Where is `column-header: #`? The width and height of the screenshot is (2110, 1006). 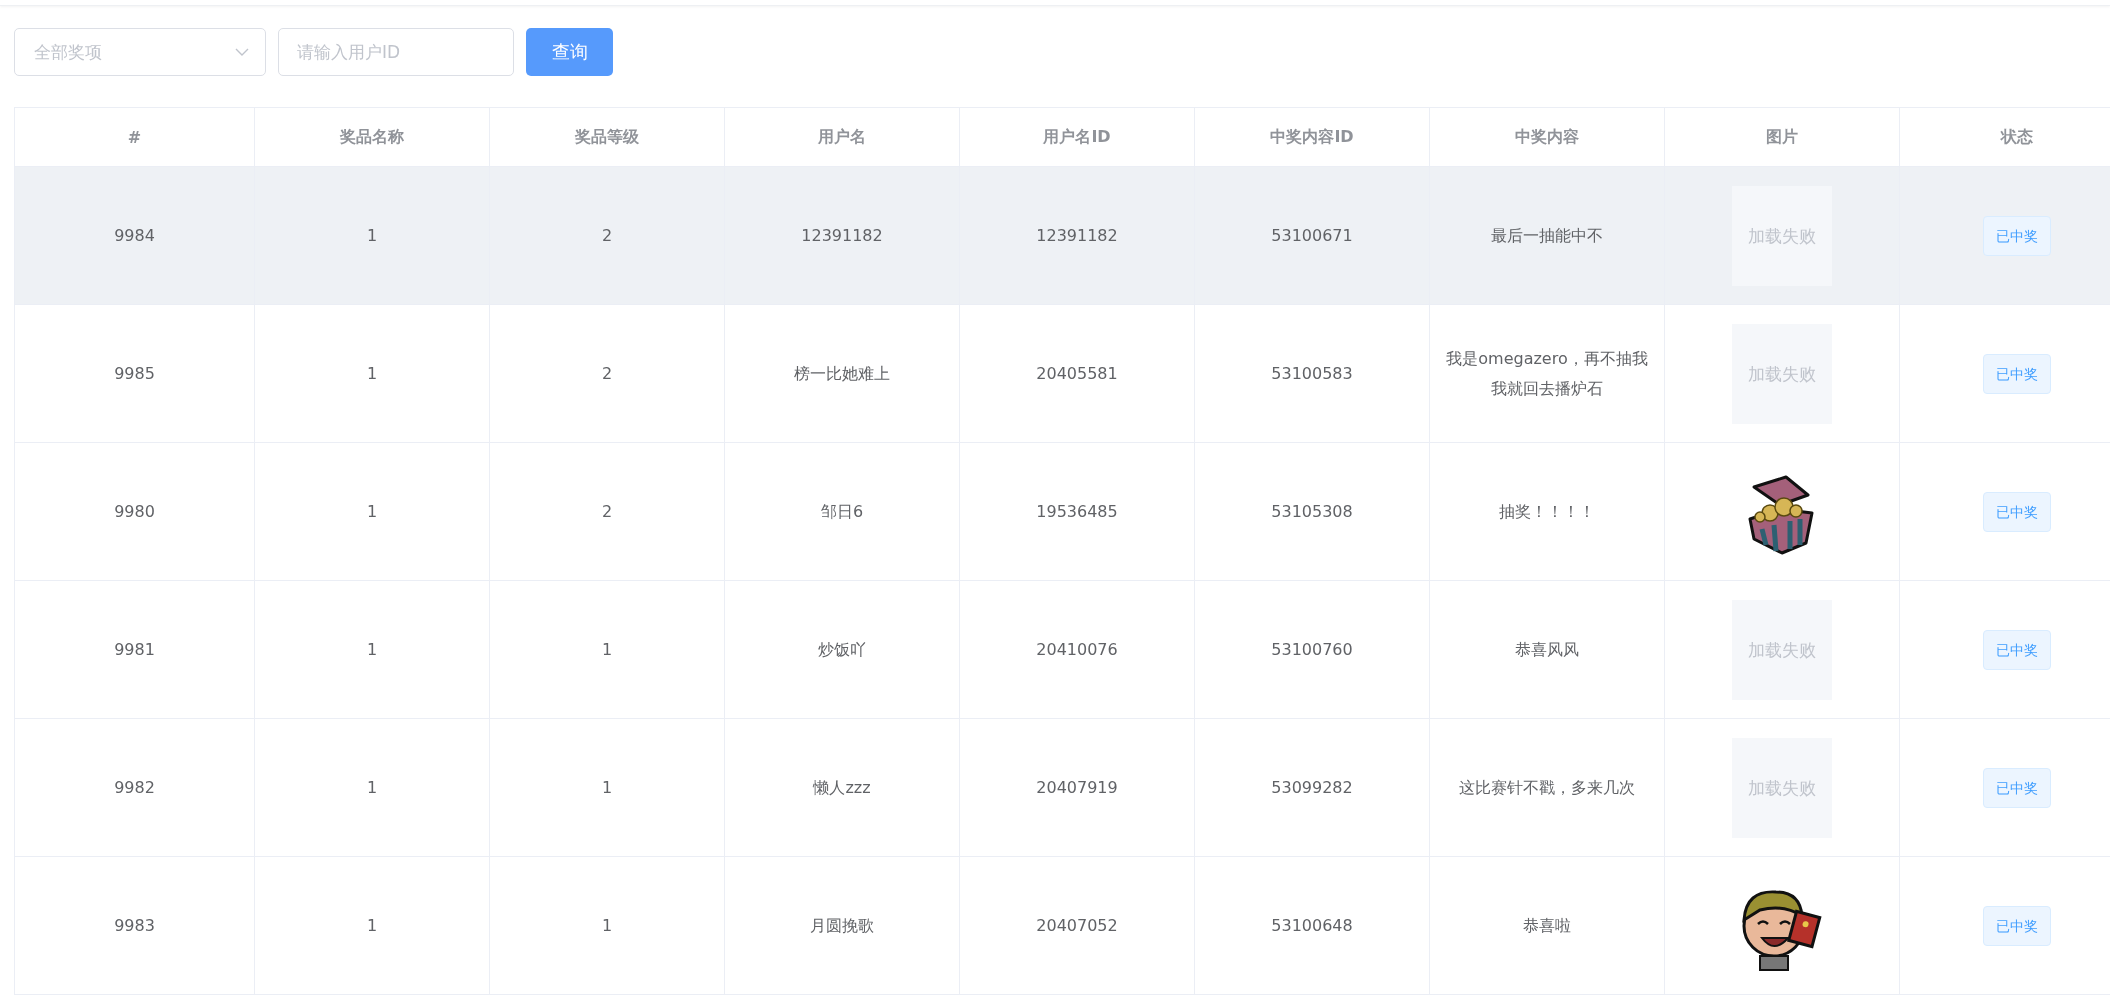
column-header: # is located at coordinates (134, 137).